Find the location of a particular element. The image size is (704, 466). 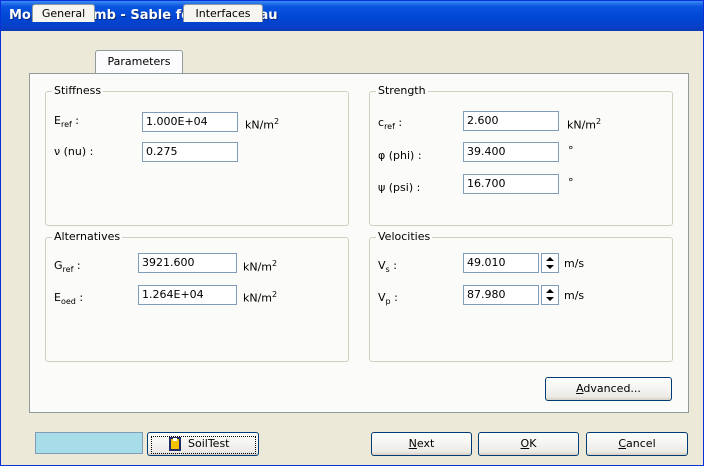

psi-label: ψ (psi) : is located at coordinates (399, 187).